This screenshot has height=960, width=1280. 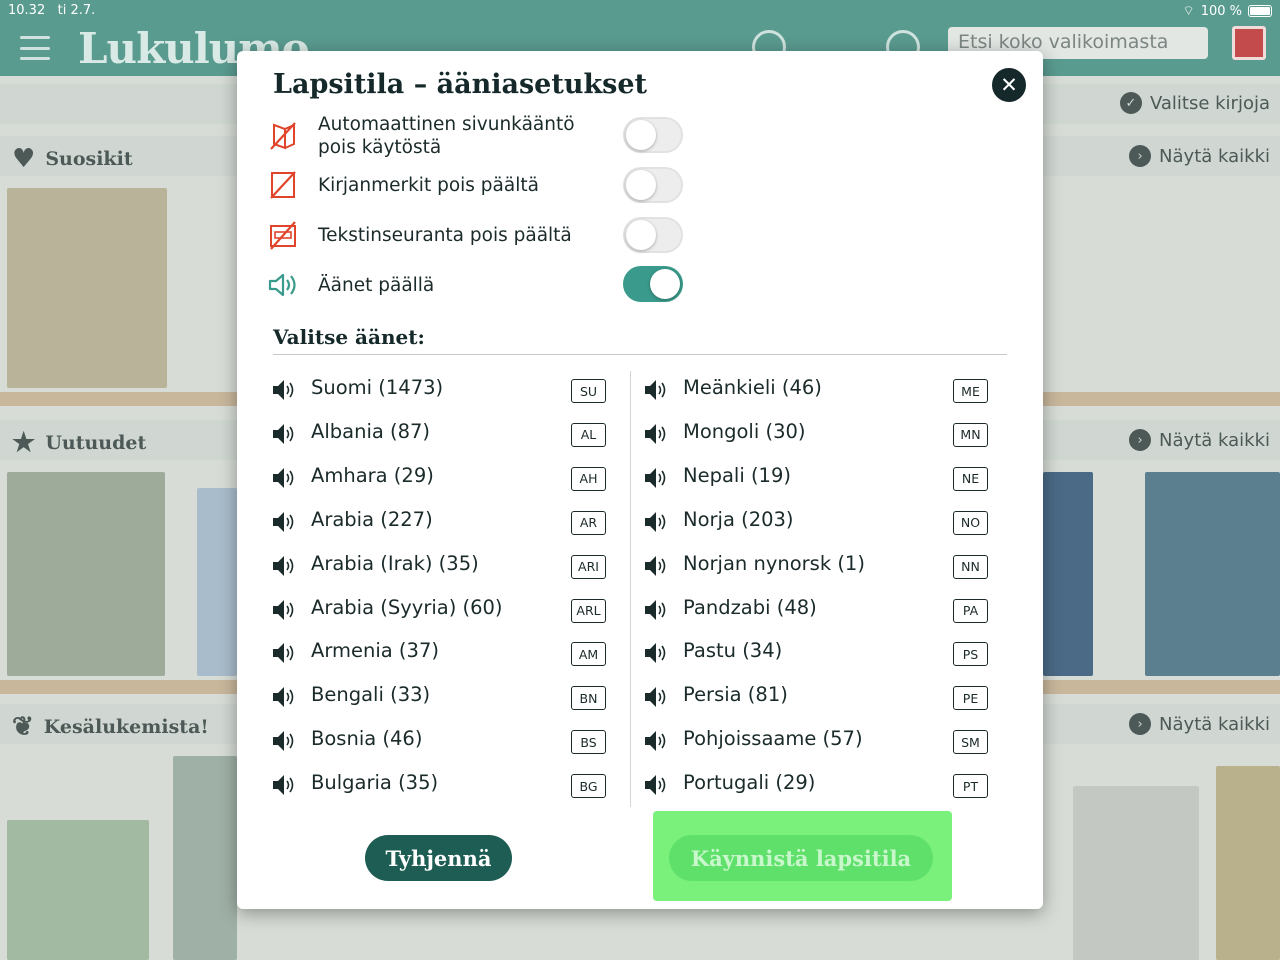 I want to click on voice-option: Bengali (33) BN, so click(x=441, y=696).